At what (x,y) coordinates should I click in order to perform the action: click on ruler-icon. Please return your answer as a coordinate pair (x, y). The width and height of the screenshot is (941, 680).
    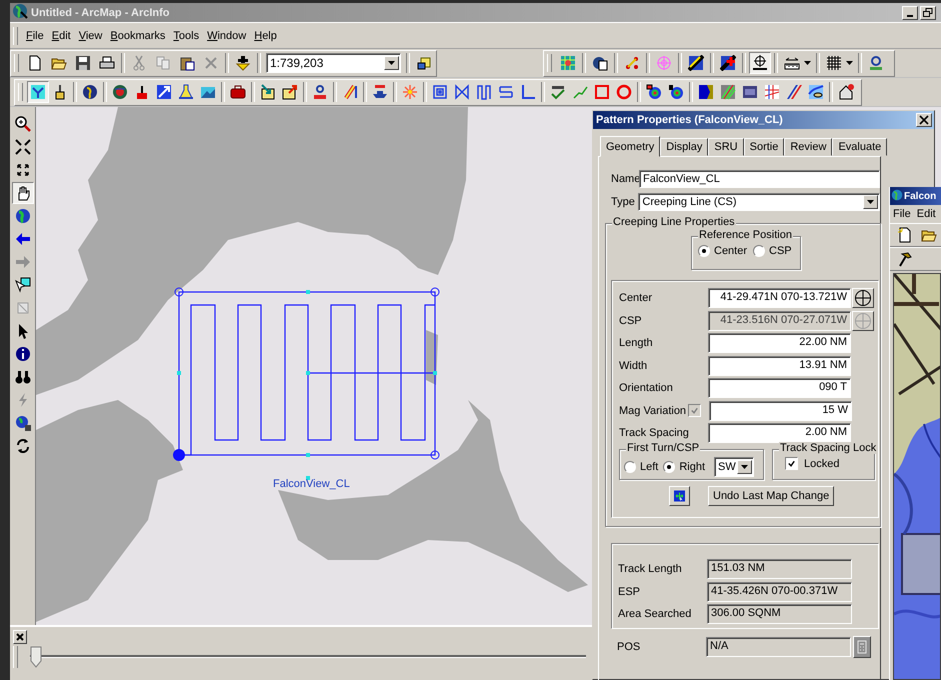
    Looking at the image, I should click on (792, 63).